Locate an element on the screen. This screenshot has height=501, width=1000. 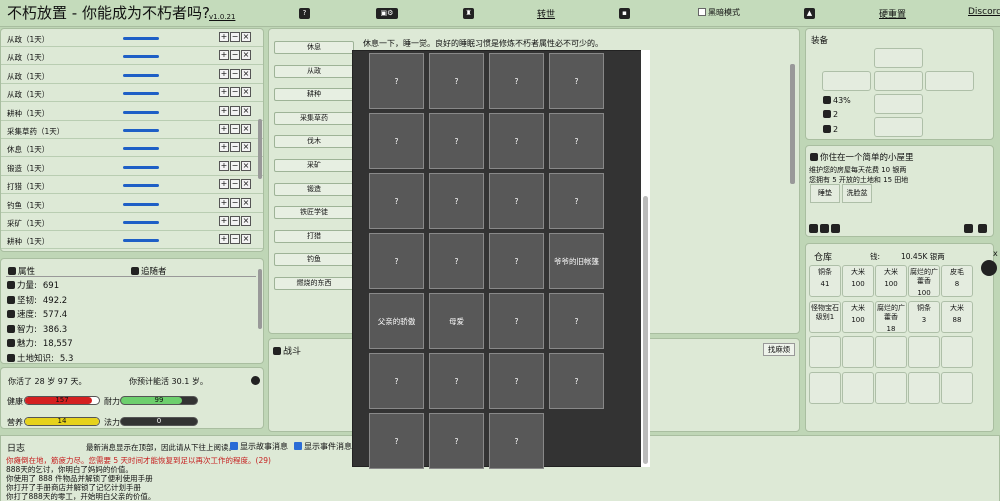
equip-slot-offhand is located at coordinates (949, 81).